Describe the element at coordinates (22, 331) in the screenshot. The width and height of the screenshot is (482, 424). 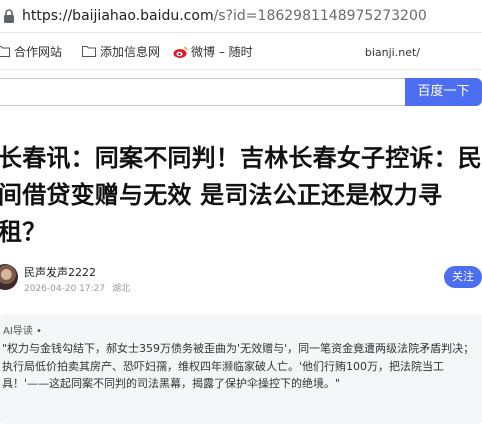
I see `ai-summary-label: AI导读 •` at that location.